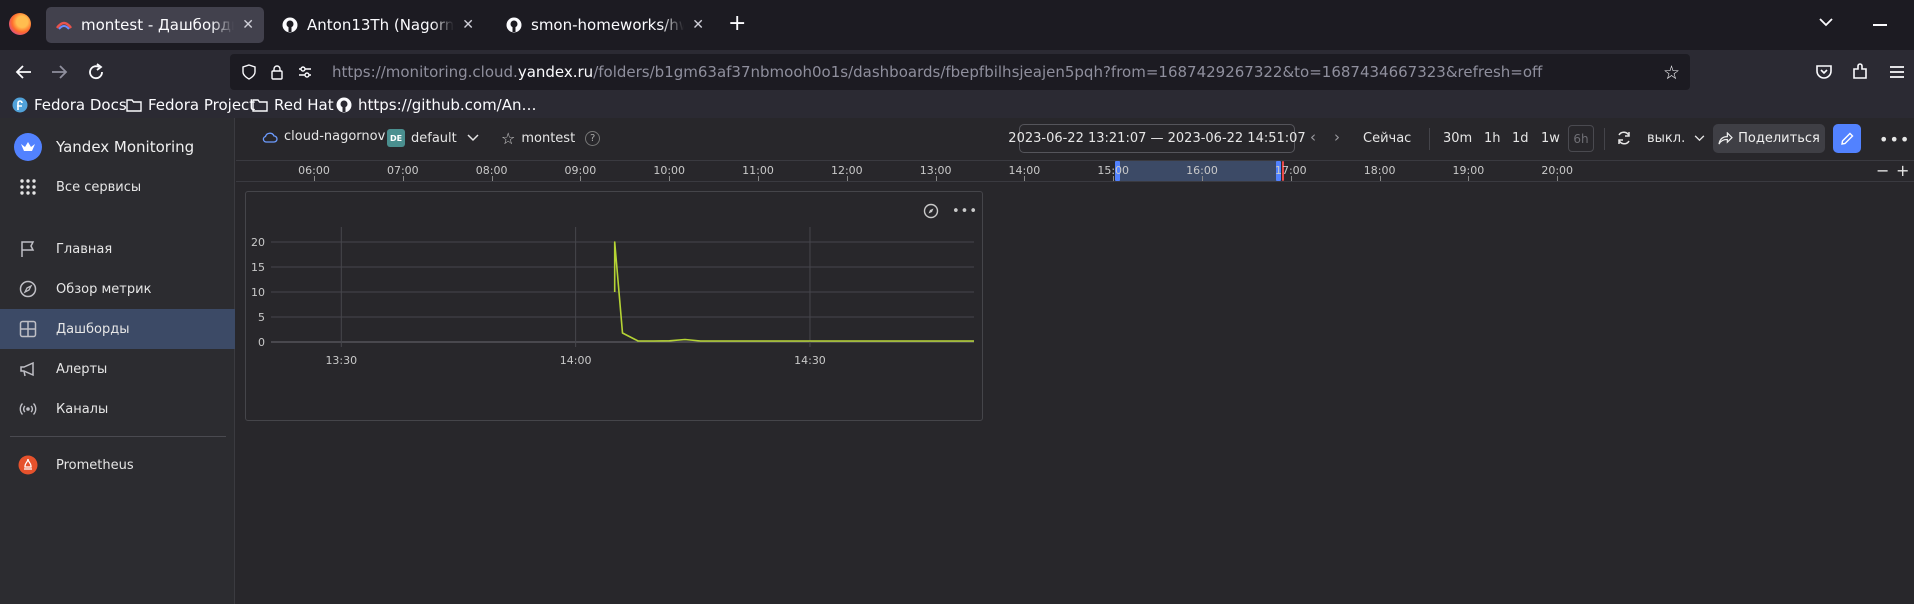  What do you see at coordinates (117, 187) in the screenshot?
I see `sidebar-item-all-services: Все сервисы` at bounding box center [117, 187].